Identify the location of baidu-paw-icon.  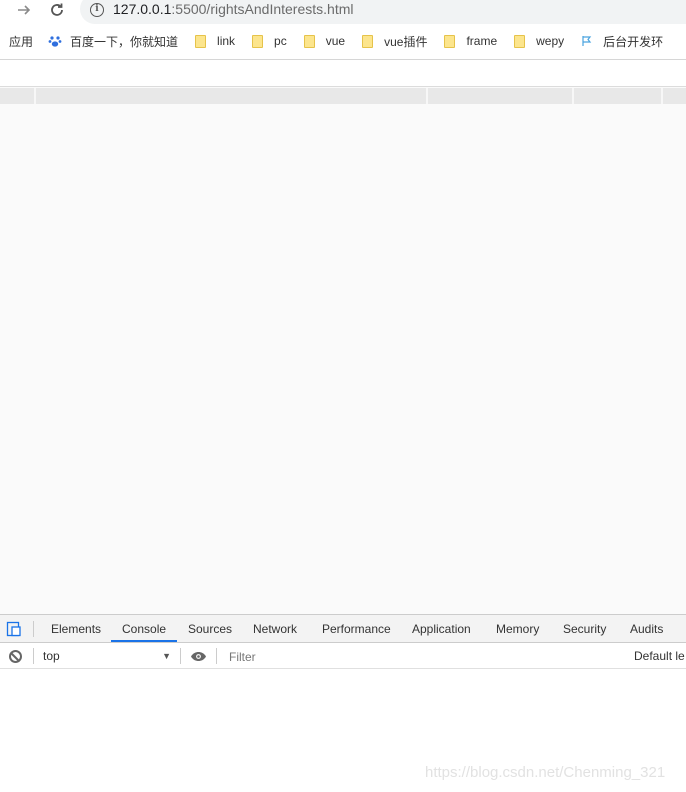
(55, 41).